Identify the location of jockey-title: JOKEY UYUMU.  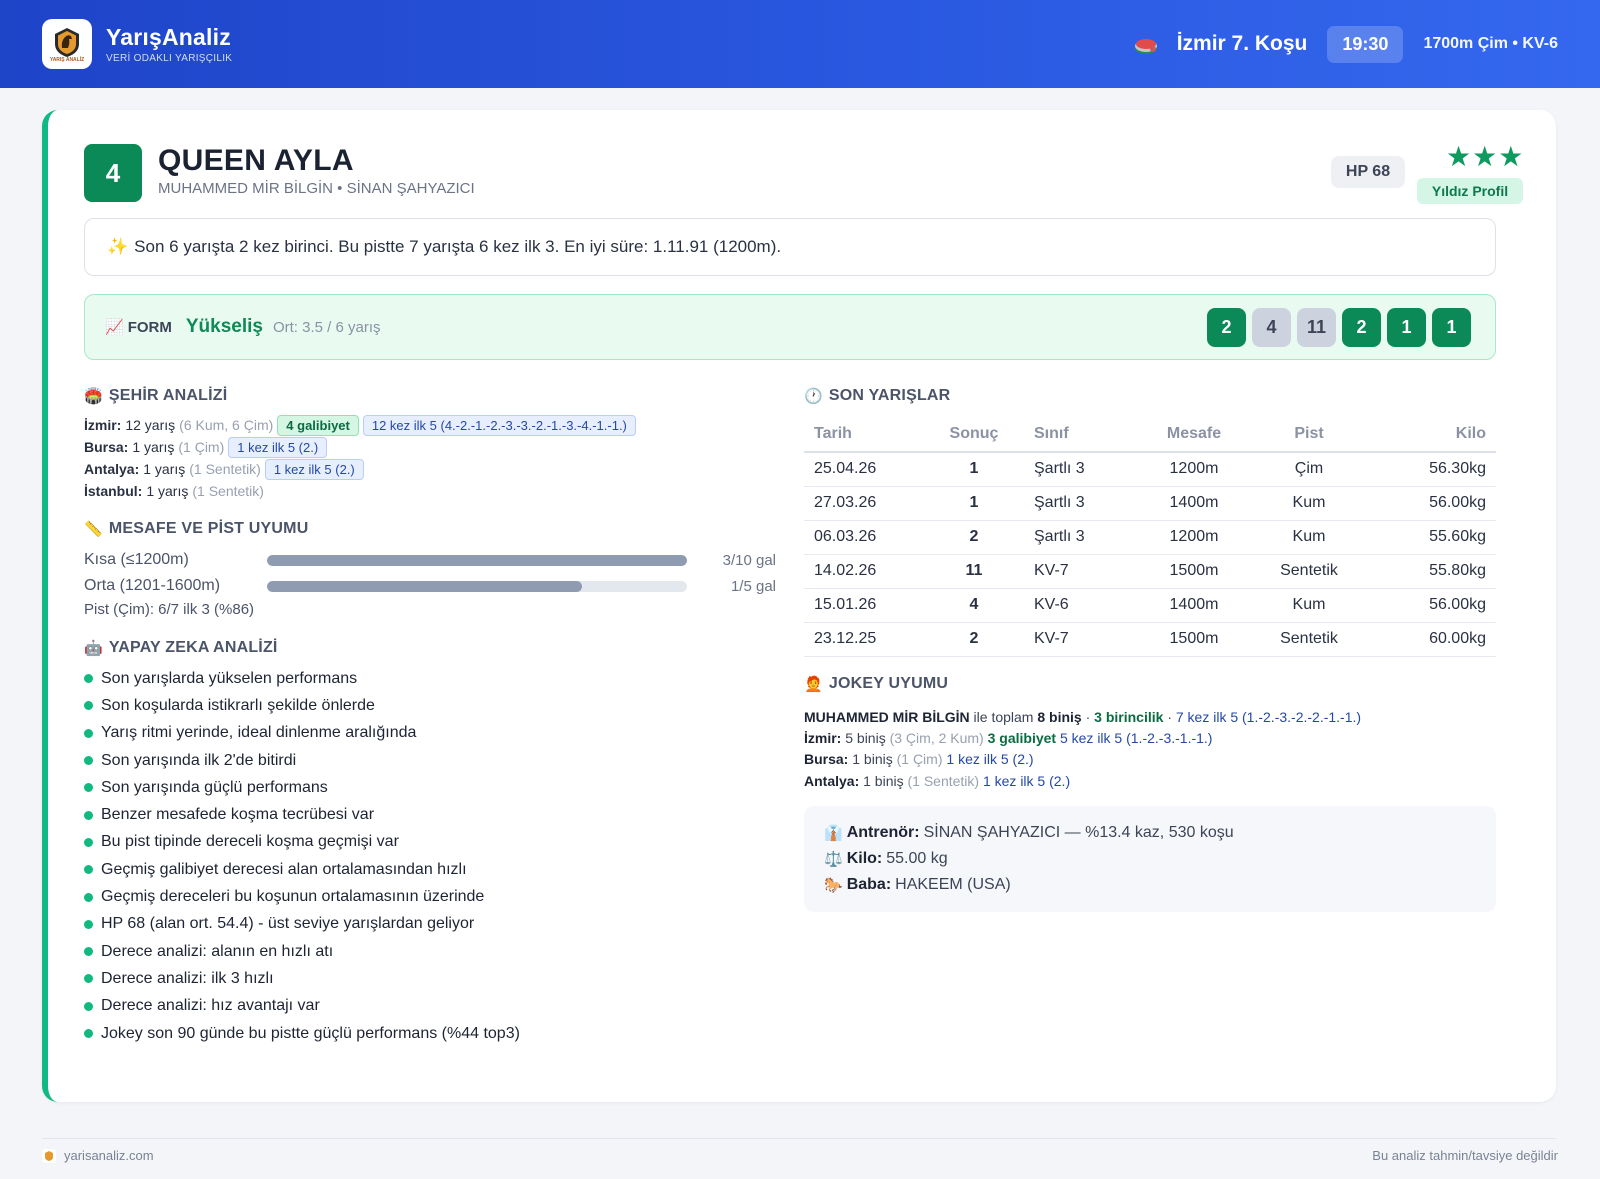
(888, 683).